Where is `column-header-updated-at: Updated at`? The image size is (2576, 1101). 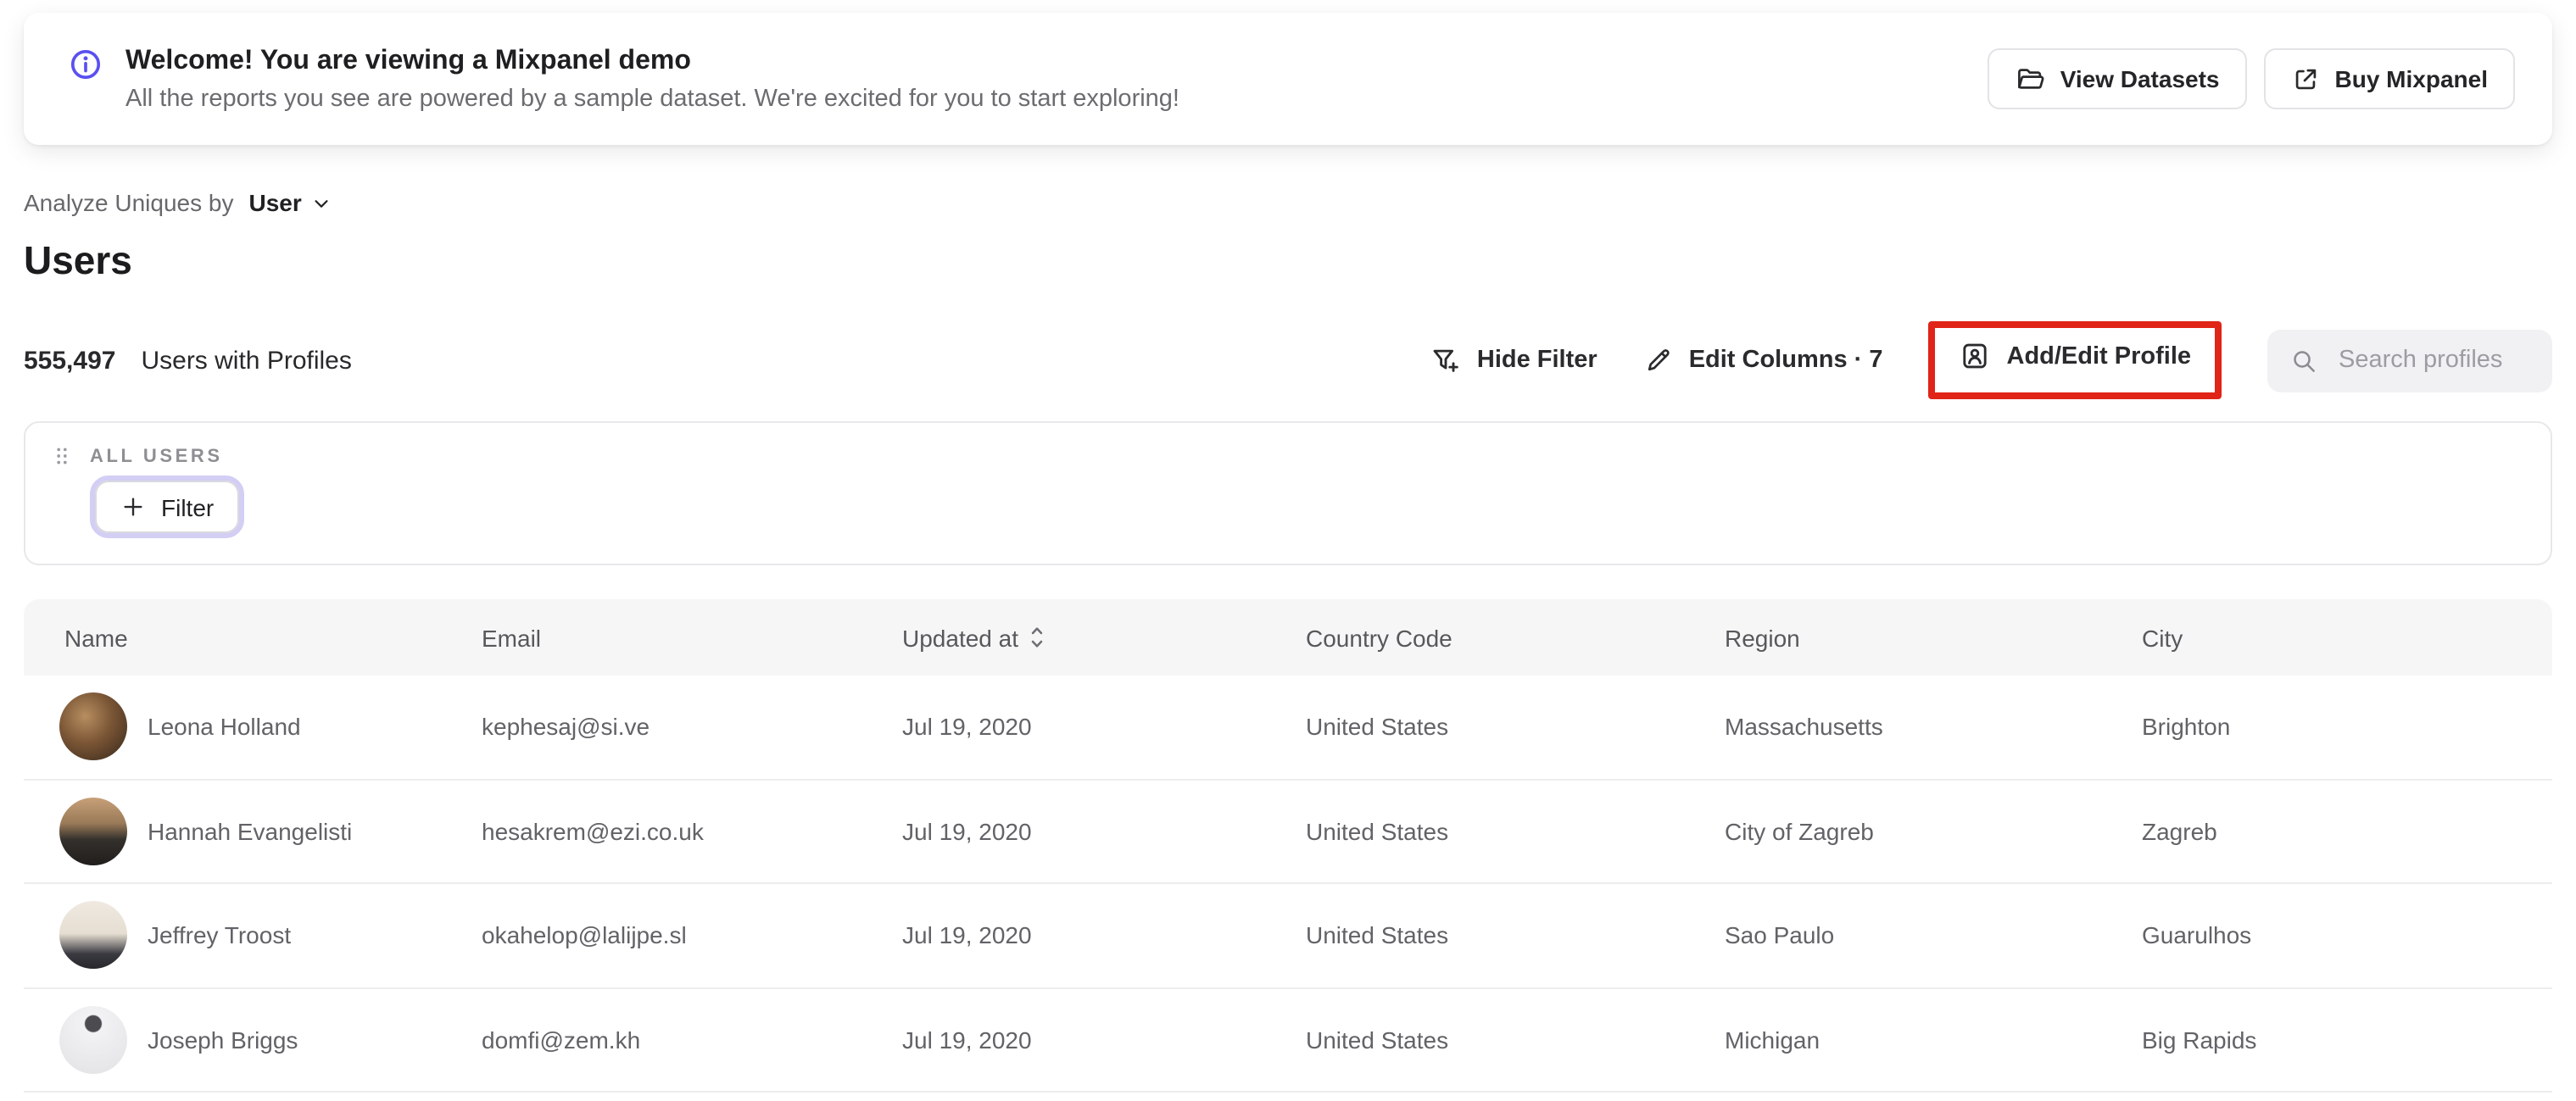
column-header-updated-at: Updated at is located at coordinates (1104, 637).